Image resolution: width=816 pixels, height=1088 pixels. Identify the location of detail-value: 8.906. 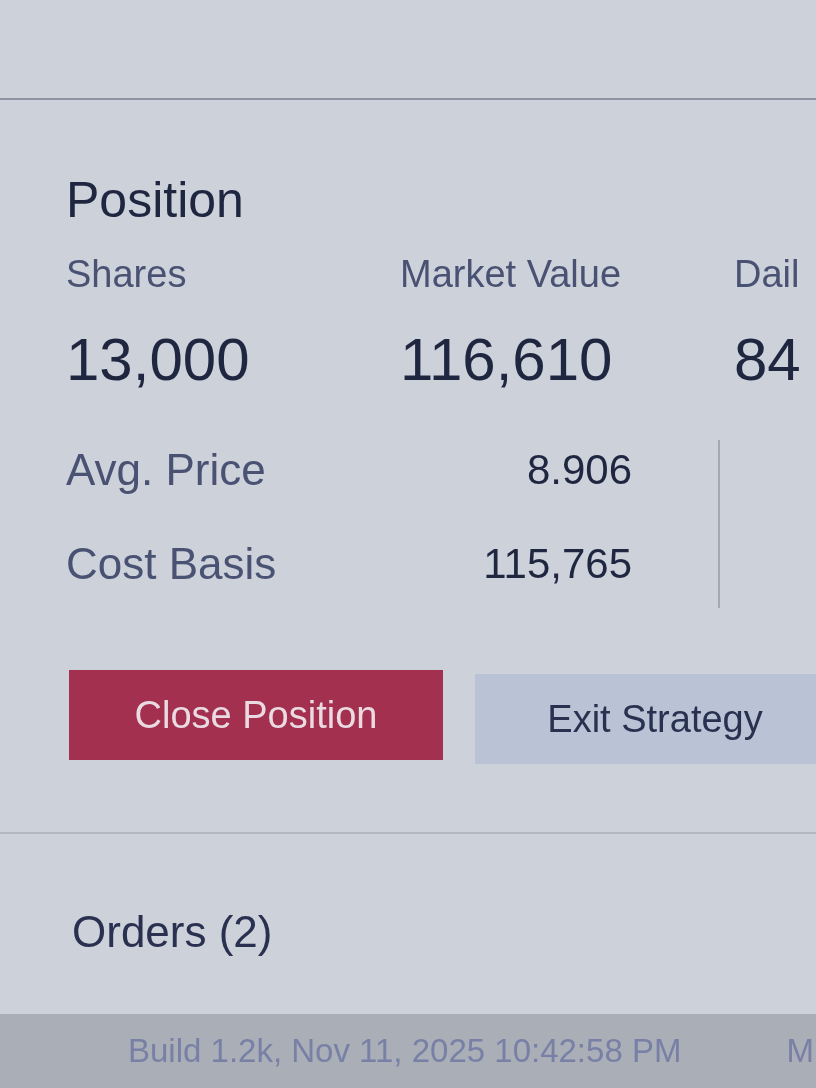
(579, 470).